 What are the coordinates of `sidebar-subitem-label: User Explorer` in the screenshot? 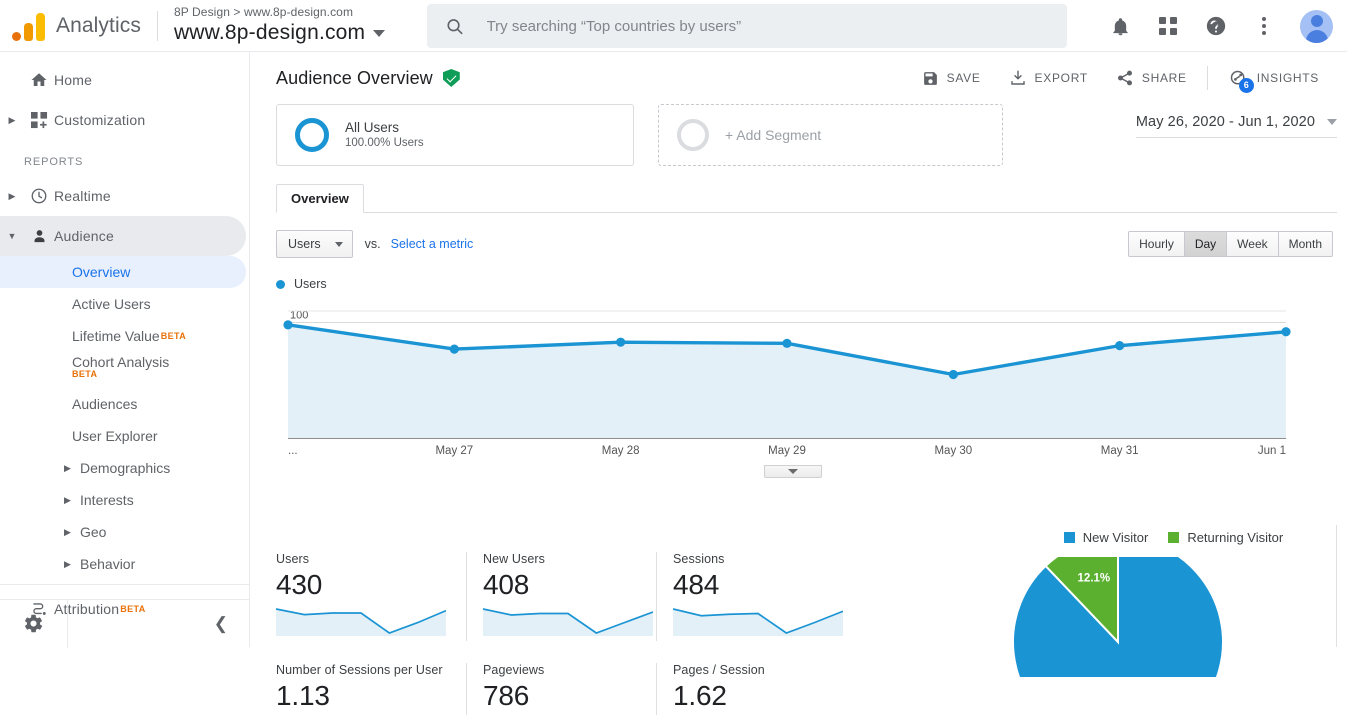 It's located at (115, 436).